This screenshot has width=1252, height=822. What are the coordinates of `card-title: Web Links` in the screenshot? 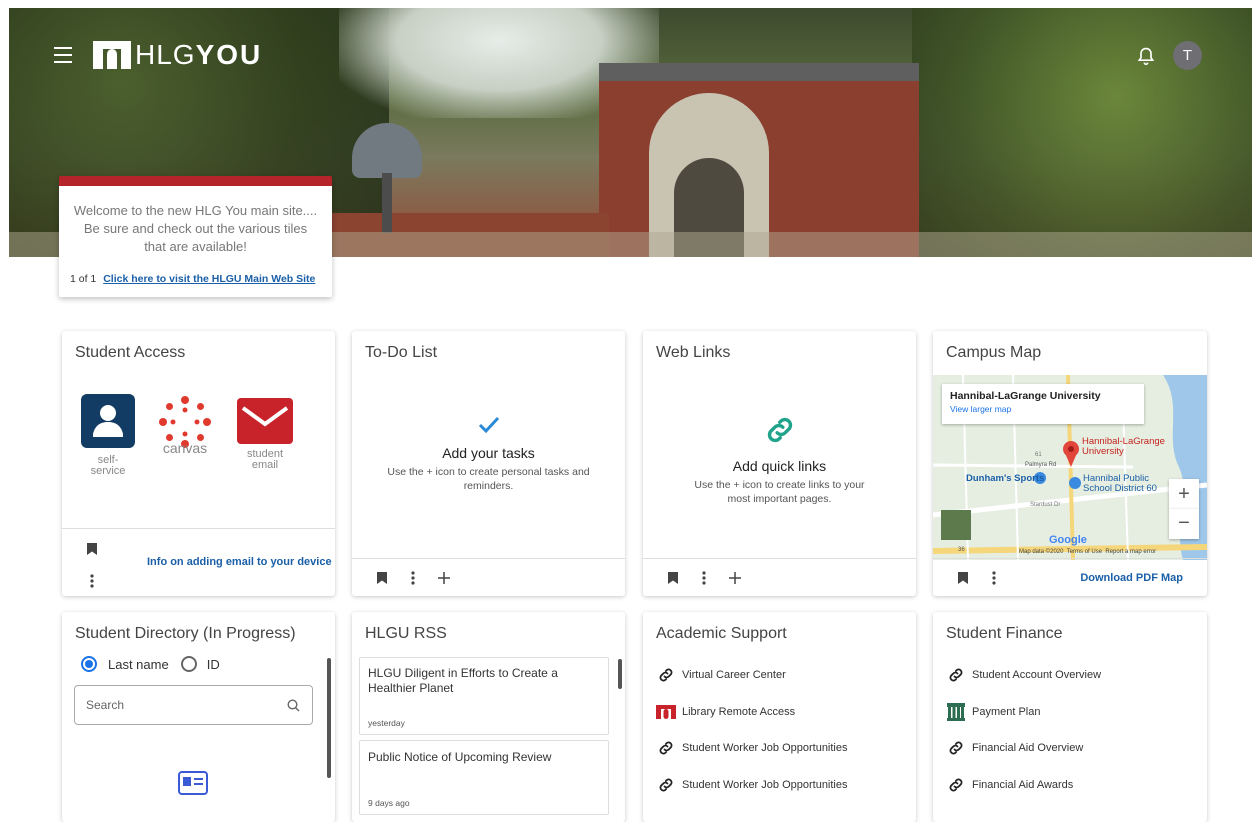 It's located at (693, 352).